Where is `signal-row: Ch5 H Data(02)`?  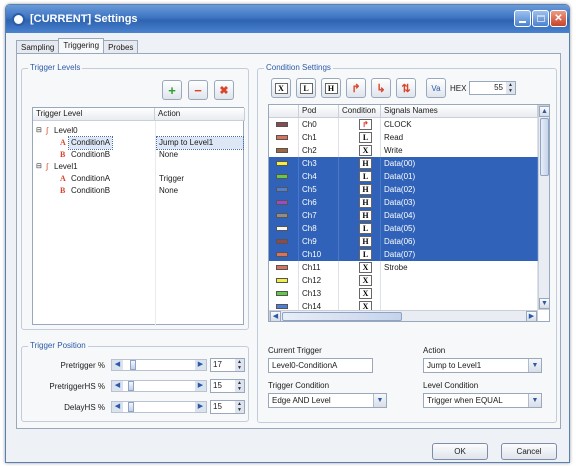
signal-row: Ch5 H Data(02) is located at coordinates (403, 189).